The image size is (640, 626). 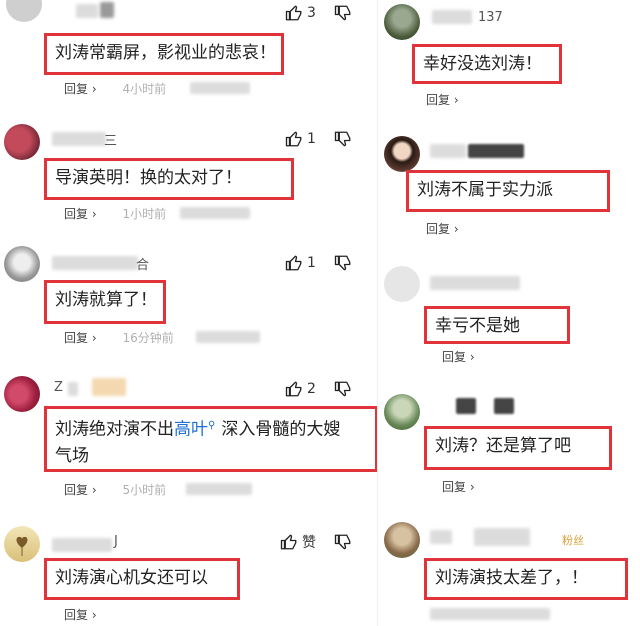 I want to click on search-icon: ⚲, so click(x=211, y=425).